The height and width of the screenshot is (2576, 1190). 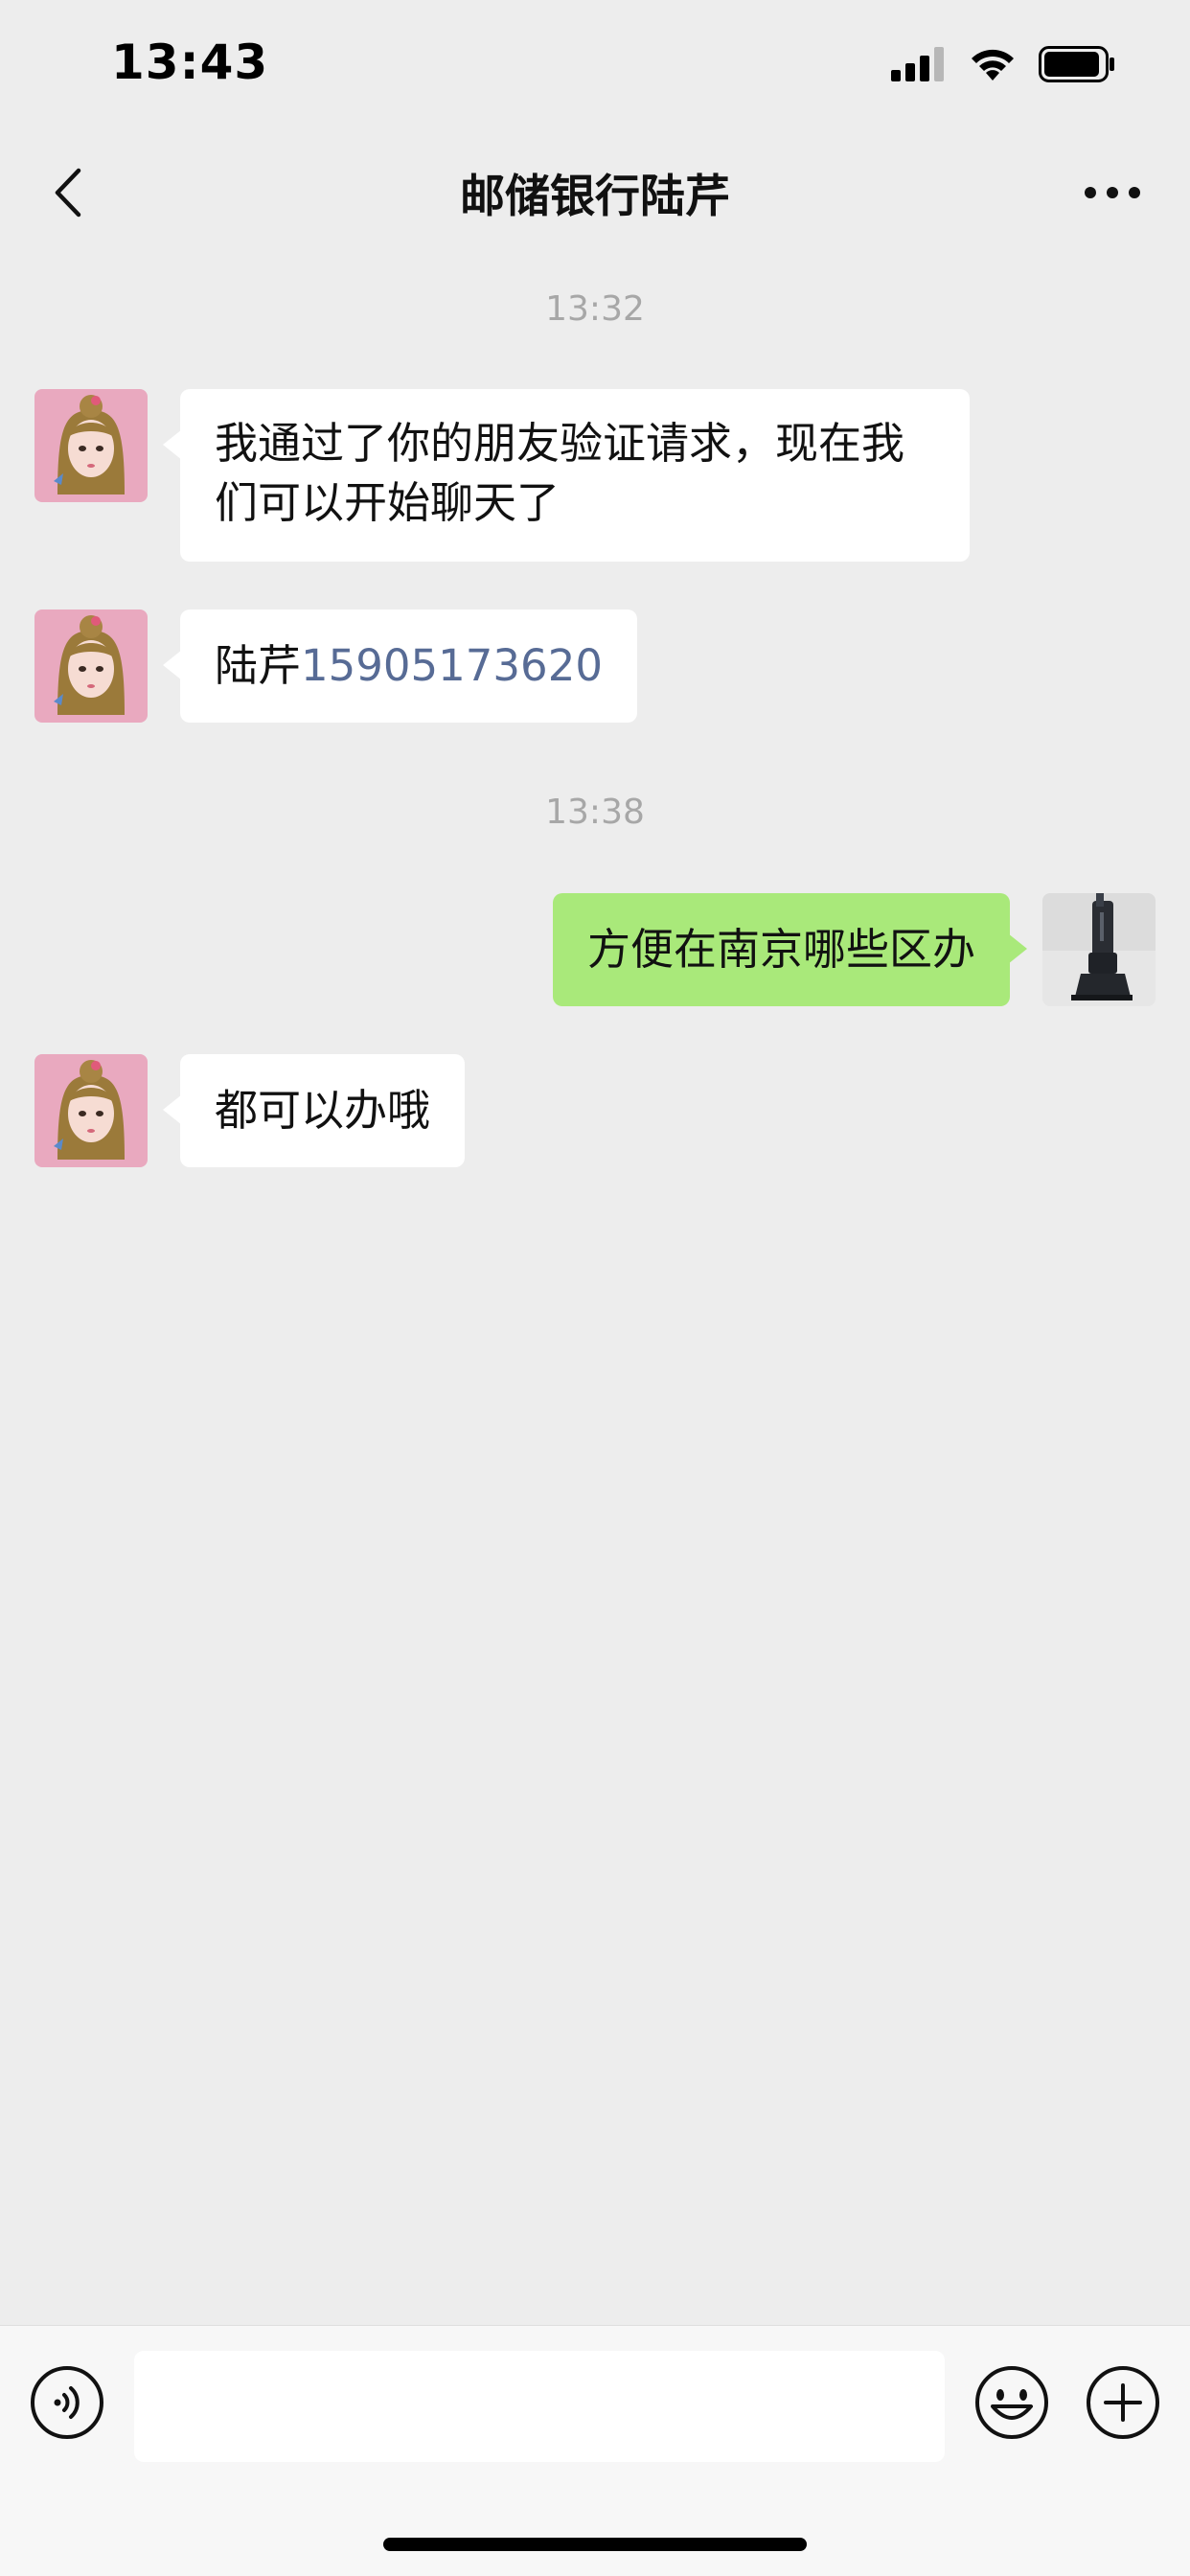 What do you see at coordinates (595, 197) in the screenshot?
I see `chat-title: 邮储银行陆芹` at bounding box center [595, 197].